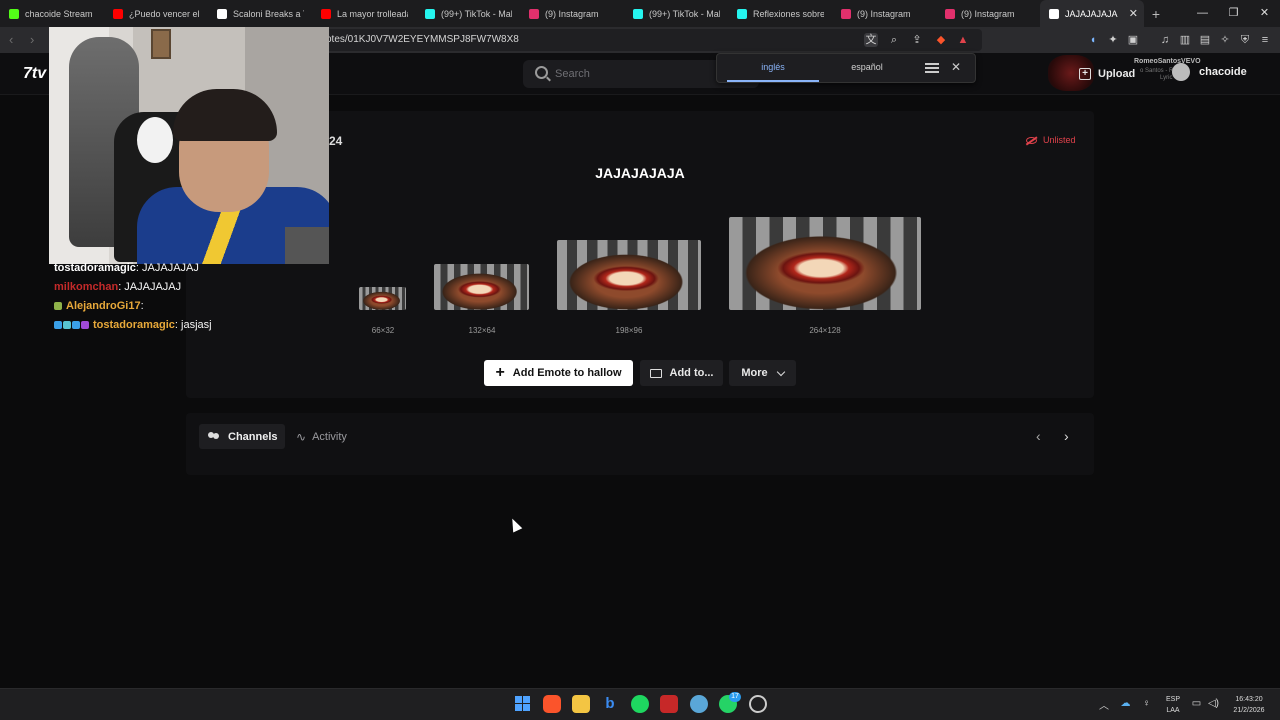 The width and height of the screenshot is (1280, 720). I want to click on maximize-button: ❐, so click(1233, 13).